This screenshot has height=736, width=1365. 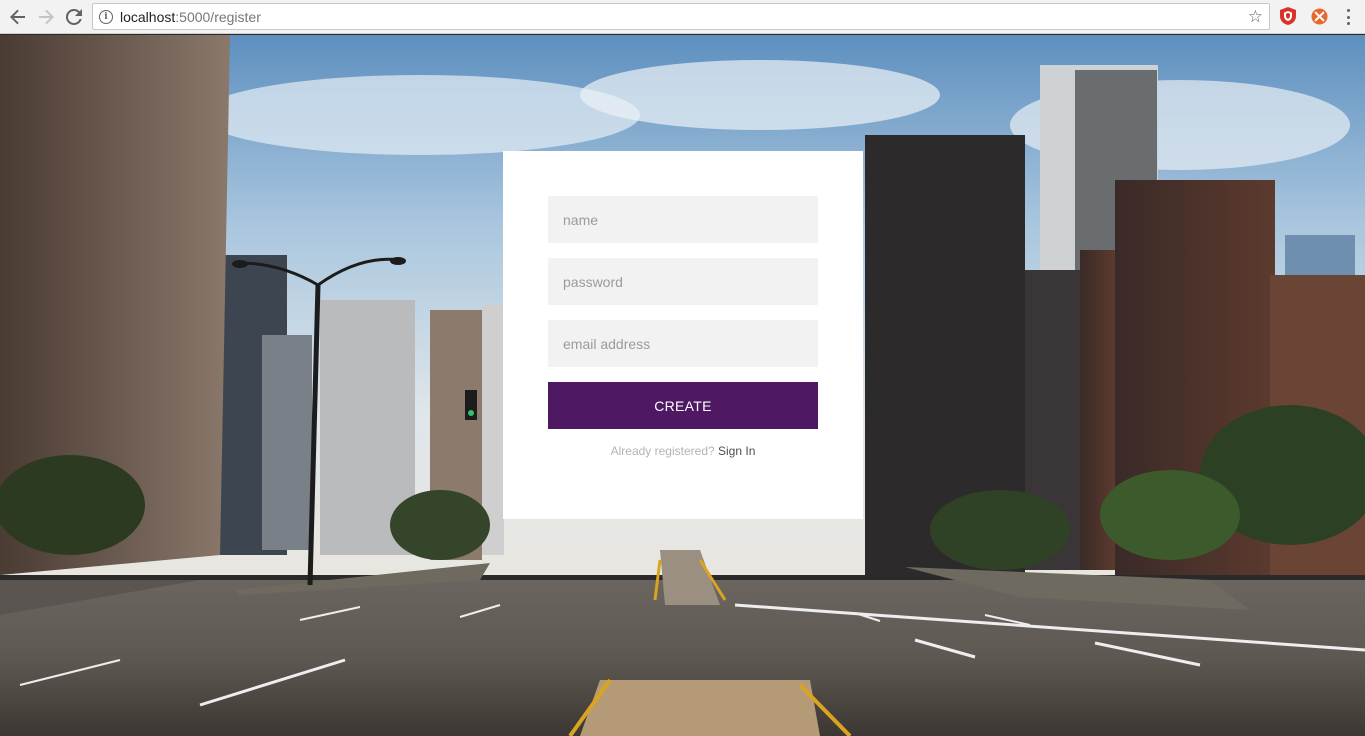 What do you see at coordinates (736, 451) in the screenshot?
I see `sign-in-link: Sign In` at bounding box center [736, 451].